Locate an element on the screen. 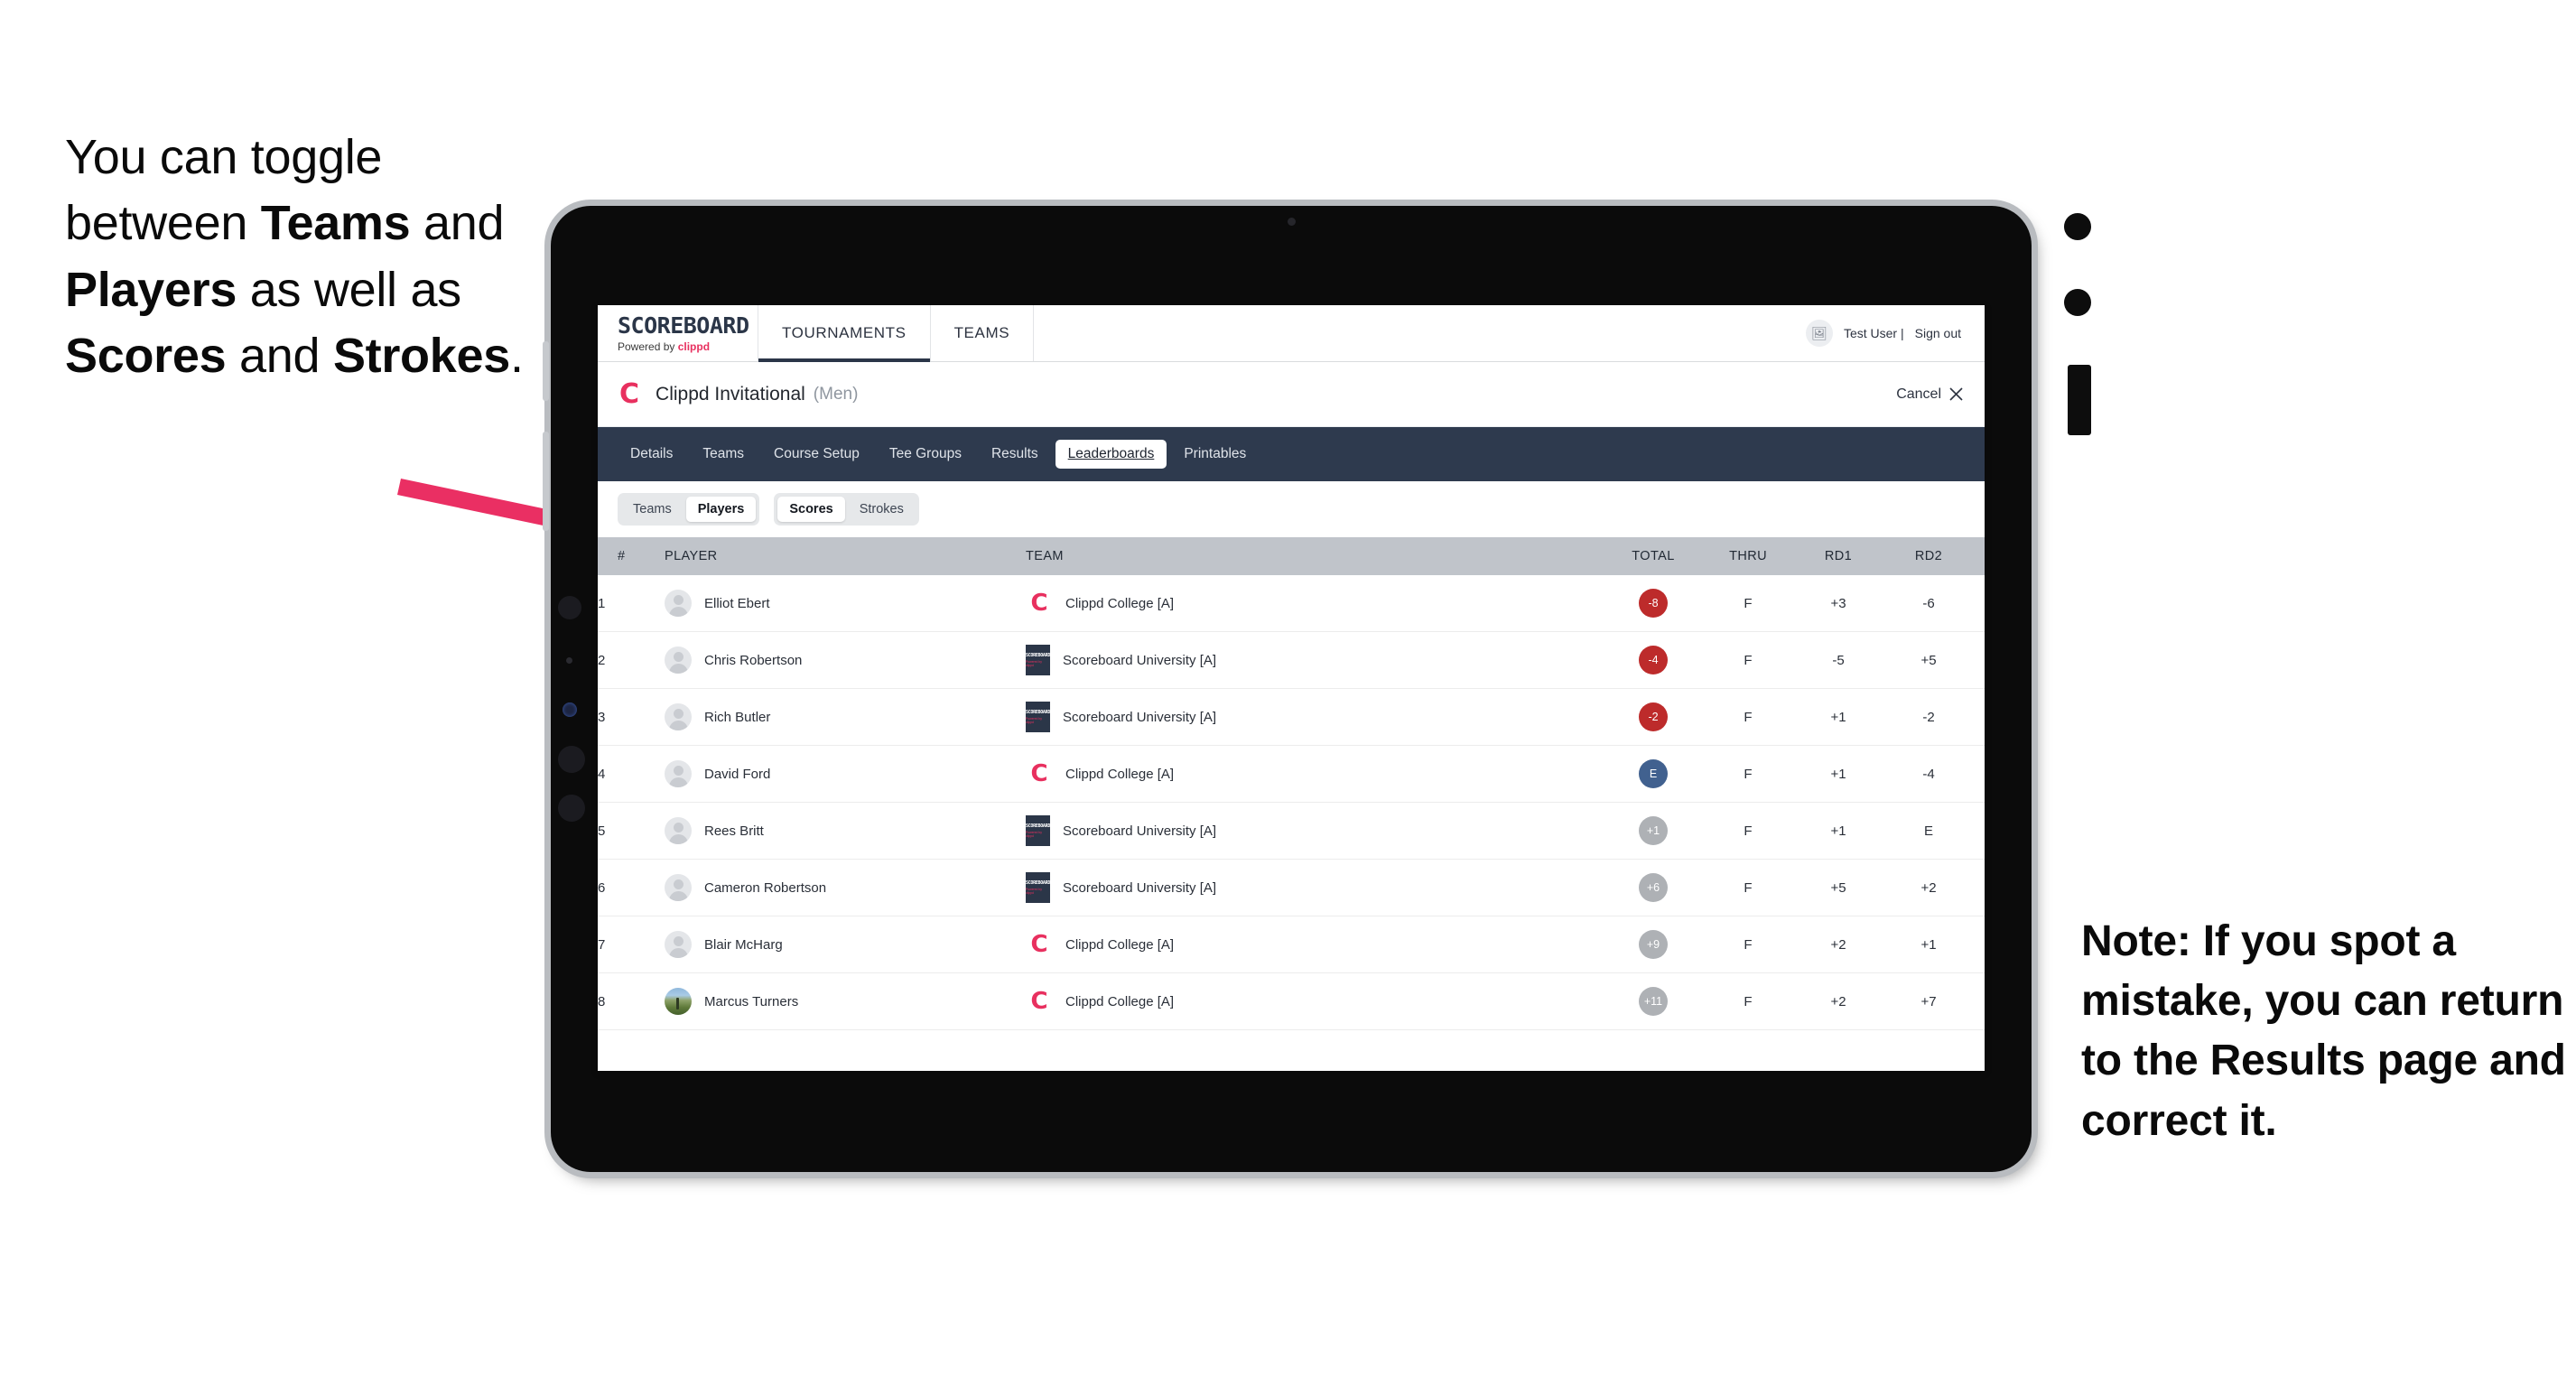 This screenshot has width=2576, height=1386. brand-sub-prefix: Powered by is located at coordinates (648, 346).